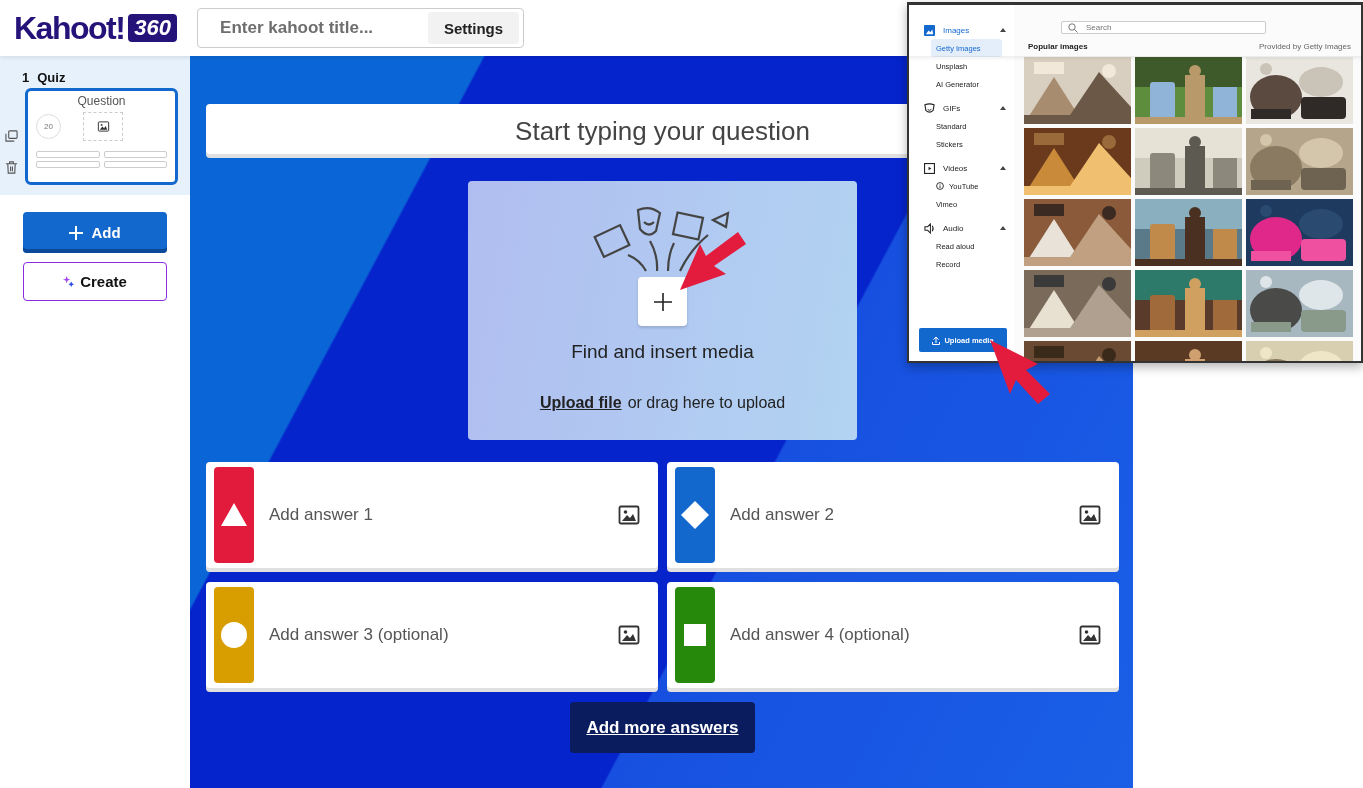 The height and width of the screenshot is (788, 1363). I want to click on media-panel: Find and insert media Upload file or drag here to upload, so click(662, 310).